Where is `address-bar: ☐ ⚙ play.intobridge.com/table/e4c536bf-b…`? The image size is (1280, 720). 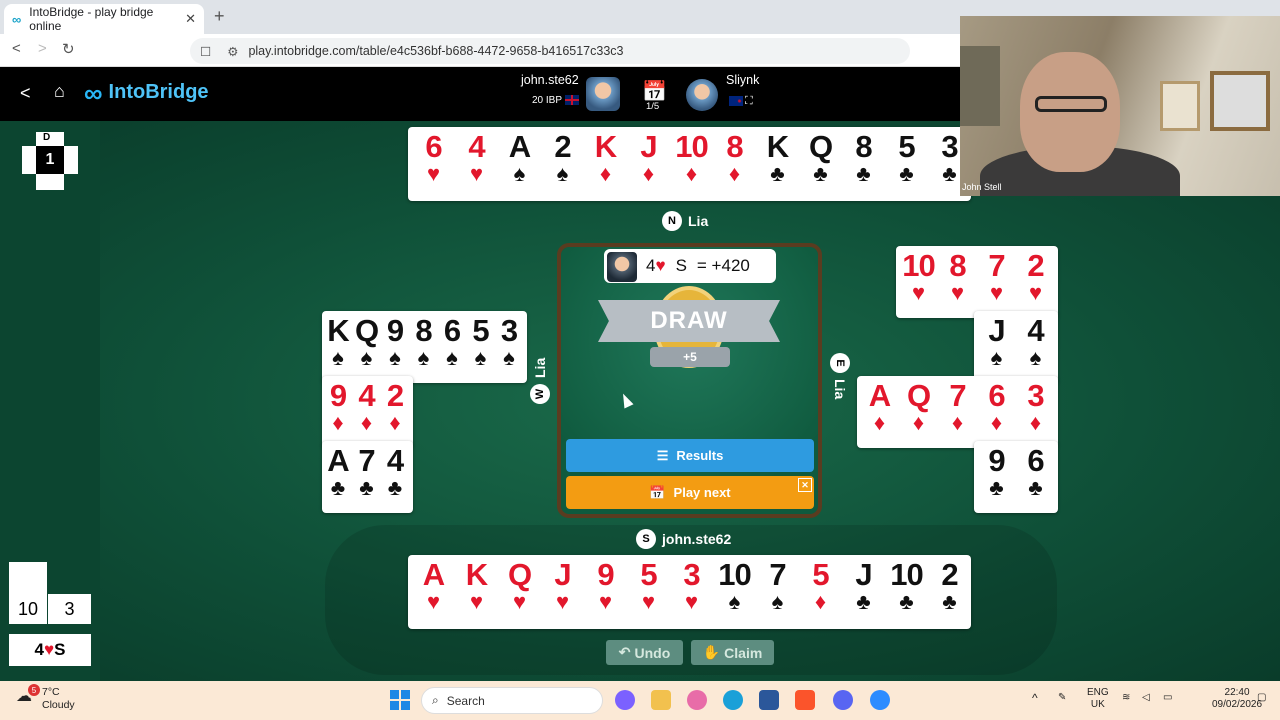 address-bar: ☐ ⚙ play.intobridge.com/table/e4c536bf-b… is located at coordinates (550, 51).